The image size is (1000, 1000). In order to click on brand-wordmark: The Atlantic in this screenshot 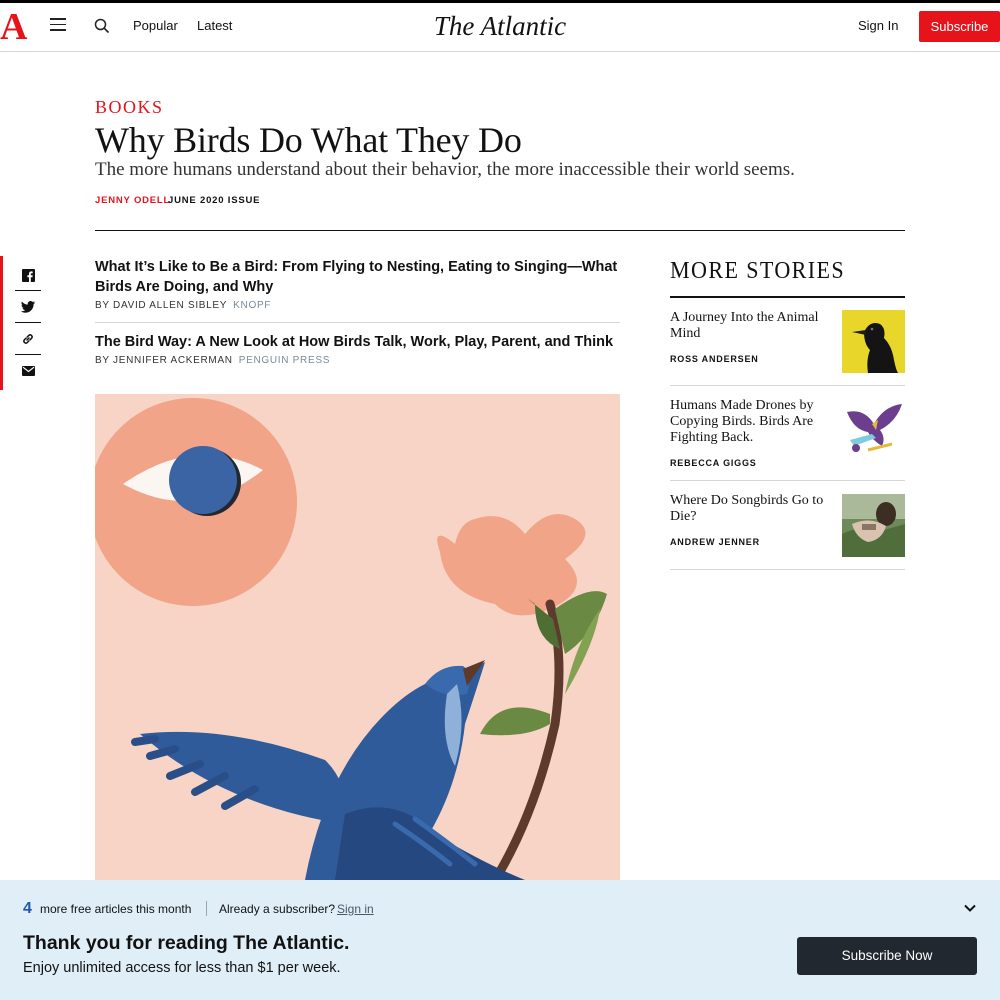, I will do `click(500, 26)`.